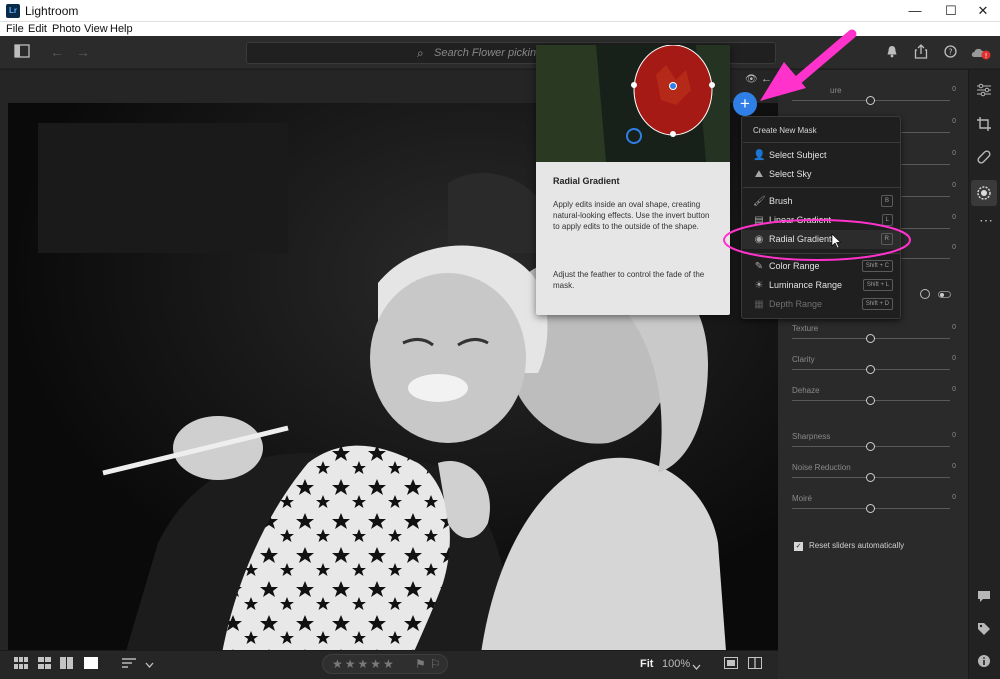 This screenshot has width=1000, height=679. Describe the element at coordinates (925, 294) in the screenshot. I see `color-swatch-icon` at that location.